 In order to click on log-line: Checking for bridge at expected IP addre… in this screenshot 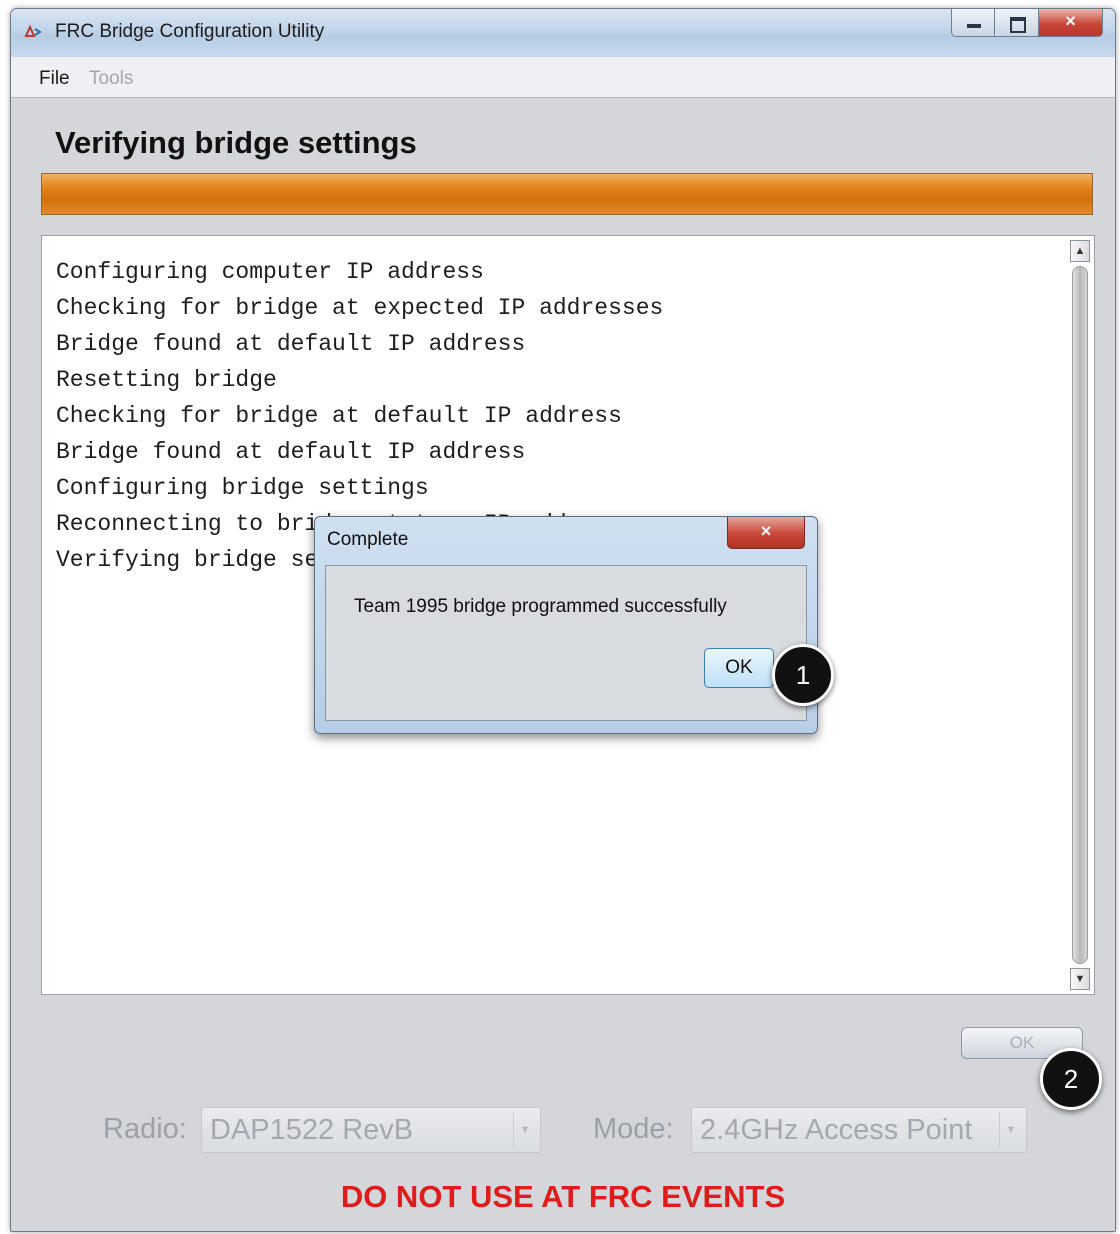, I will do `click(360, 308)`.